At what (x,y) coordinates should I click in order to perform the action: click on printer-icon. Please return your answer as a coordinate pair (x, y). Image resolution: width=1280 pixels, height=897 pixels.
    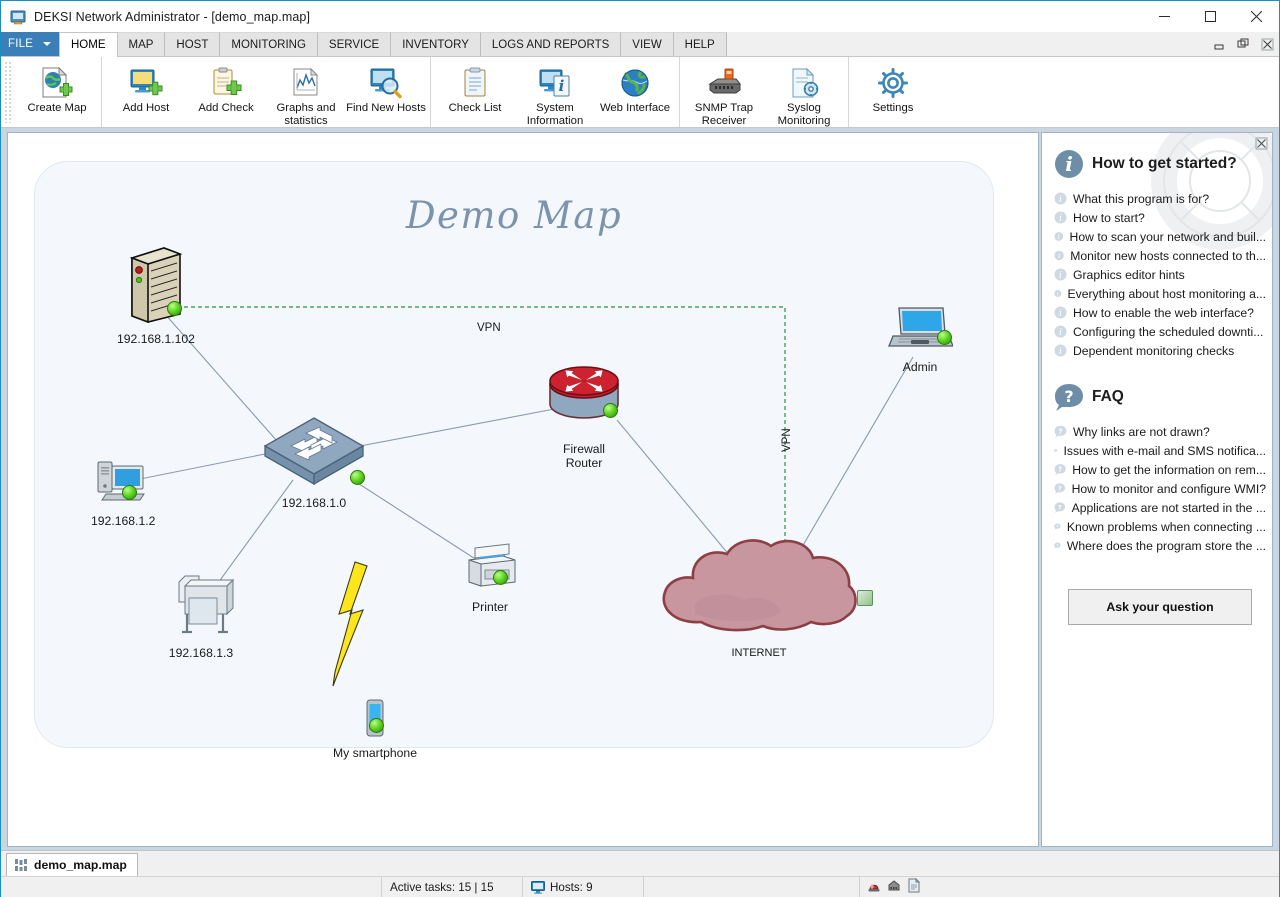
    Looking at the image, I should click on (490, 569).